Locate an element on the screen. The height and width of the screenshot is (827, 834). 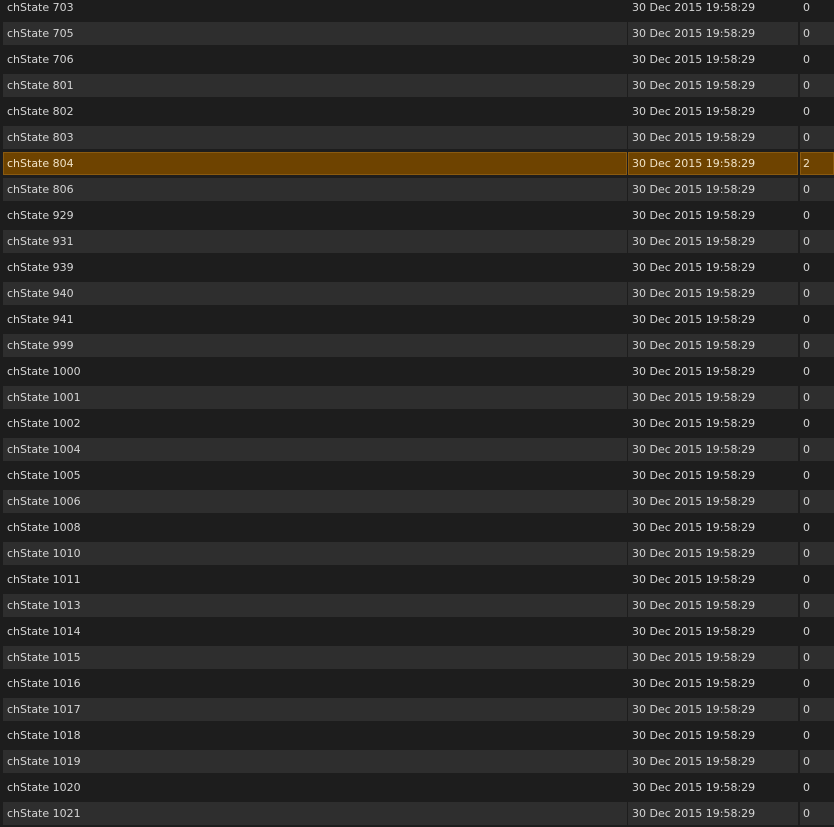
table-row: chState 803 30 Dec 2015 19:58:29 0 is located at coordinates (417, 138).